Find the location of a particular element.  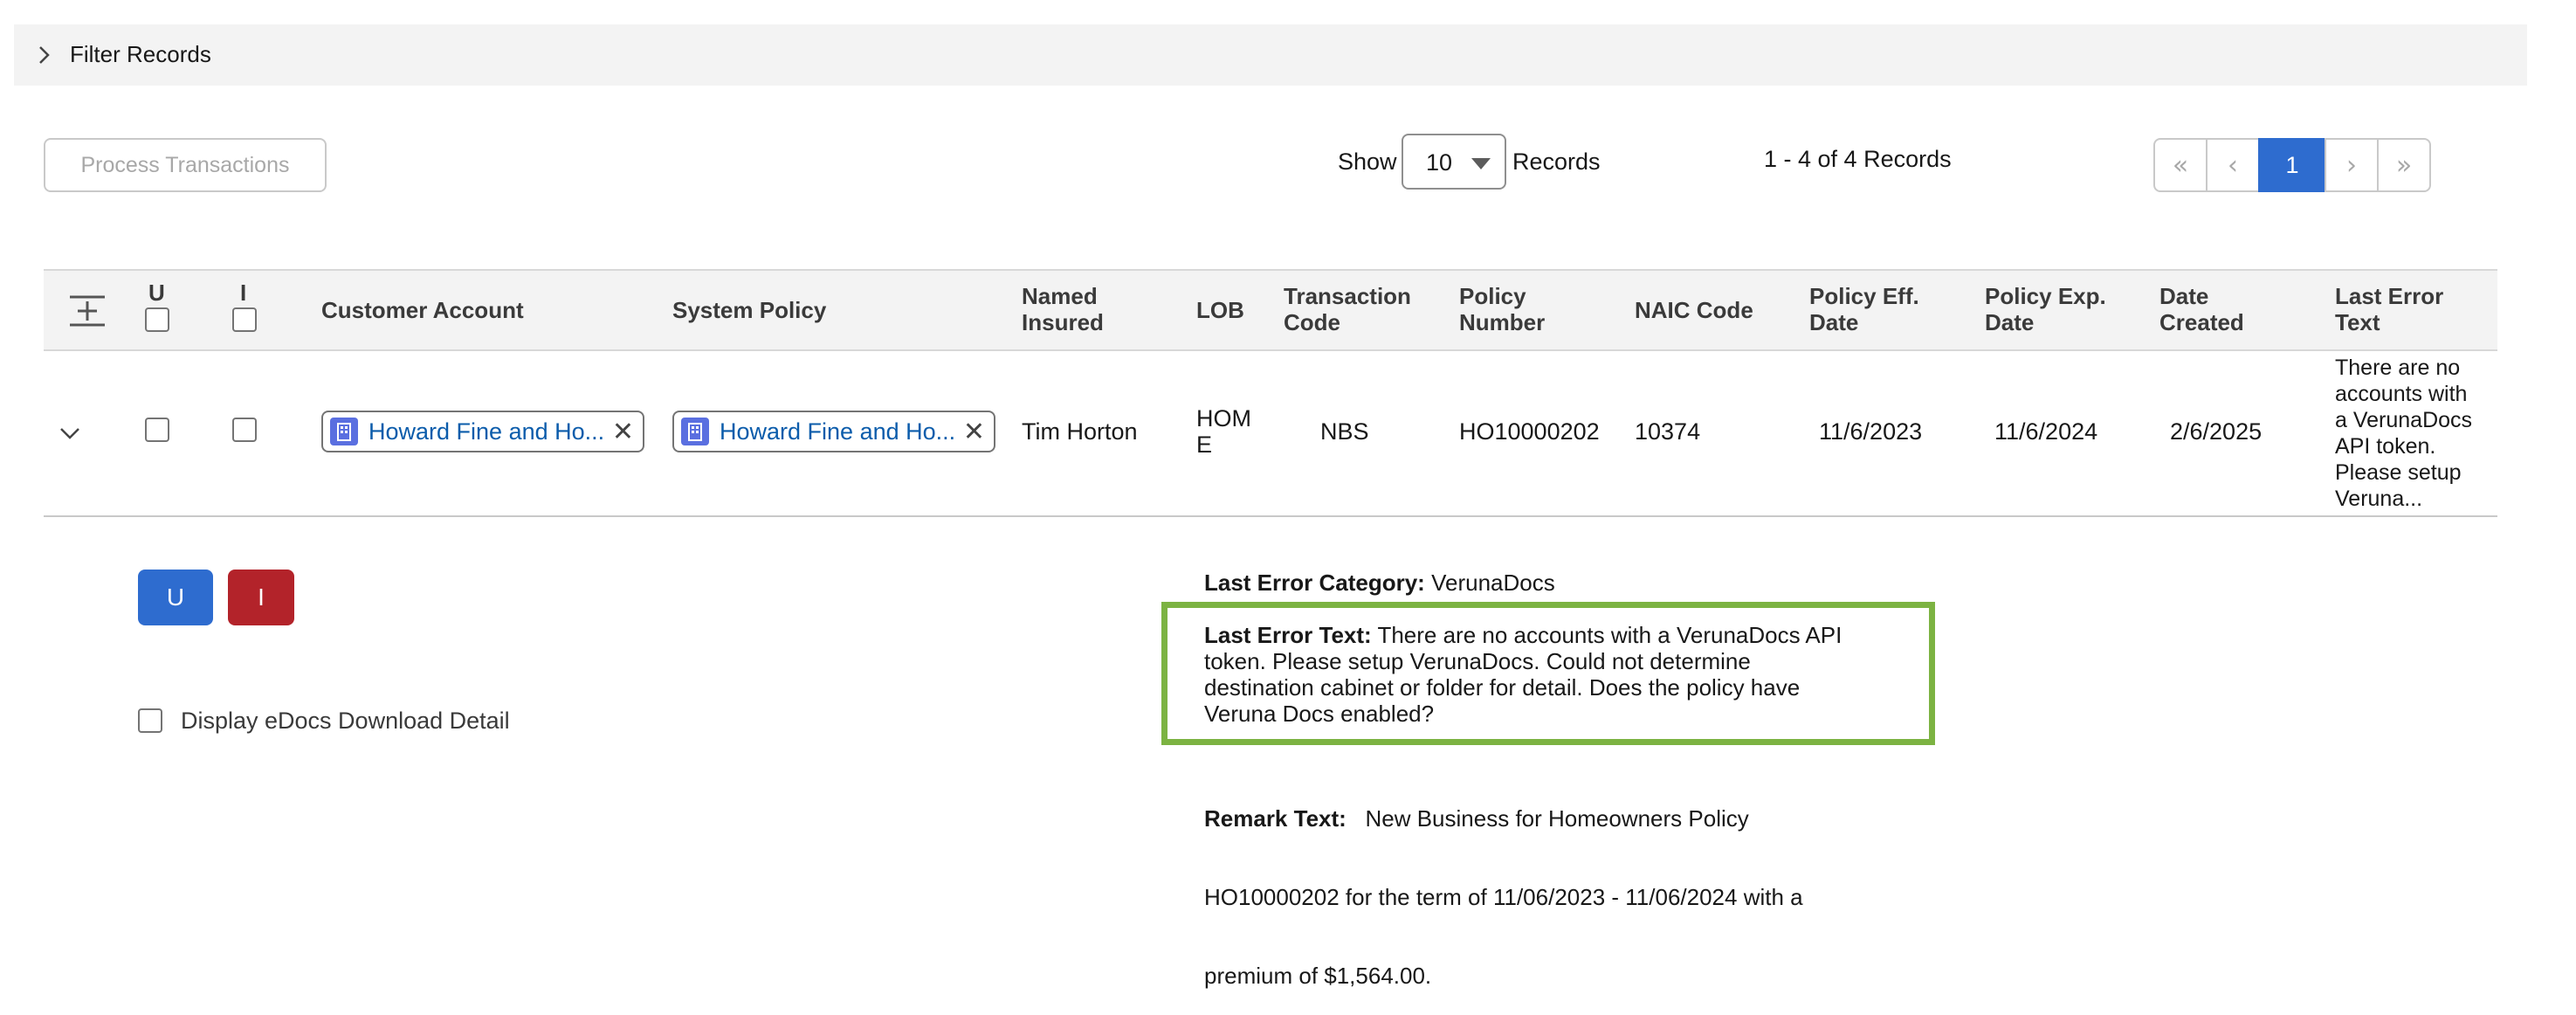

last-error-line: a VerunaDocs is located at coordinates (2404, 420).